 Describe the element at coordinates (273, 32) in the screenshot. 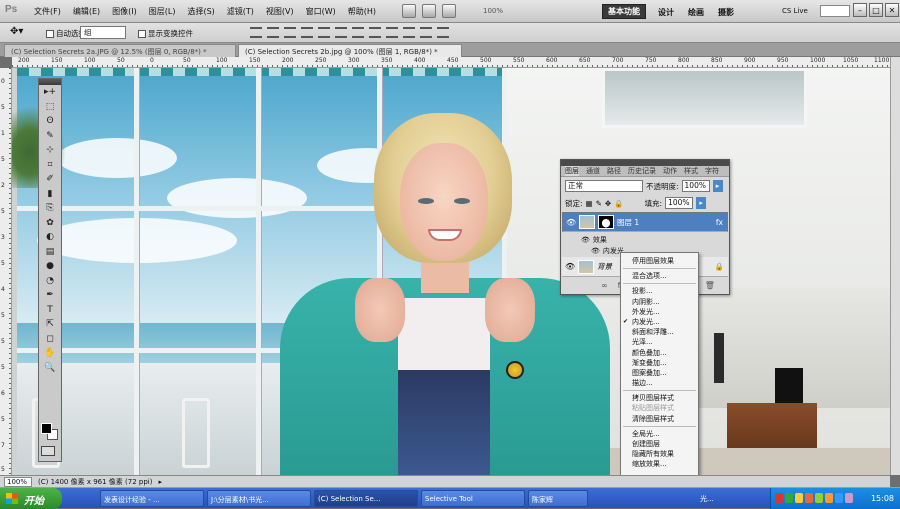

I see `align-middle-icon` at that location.